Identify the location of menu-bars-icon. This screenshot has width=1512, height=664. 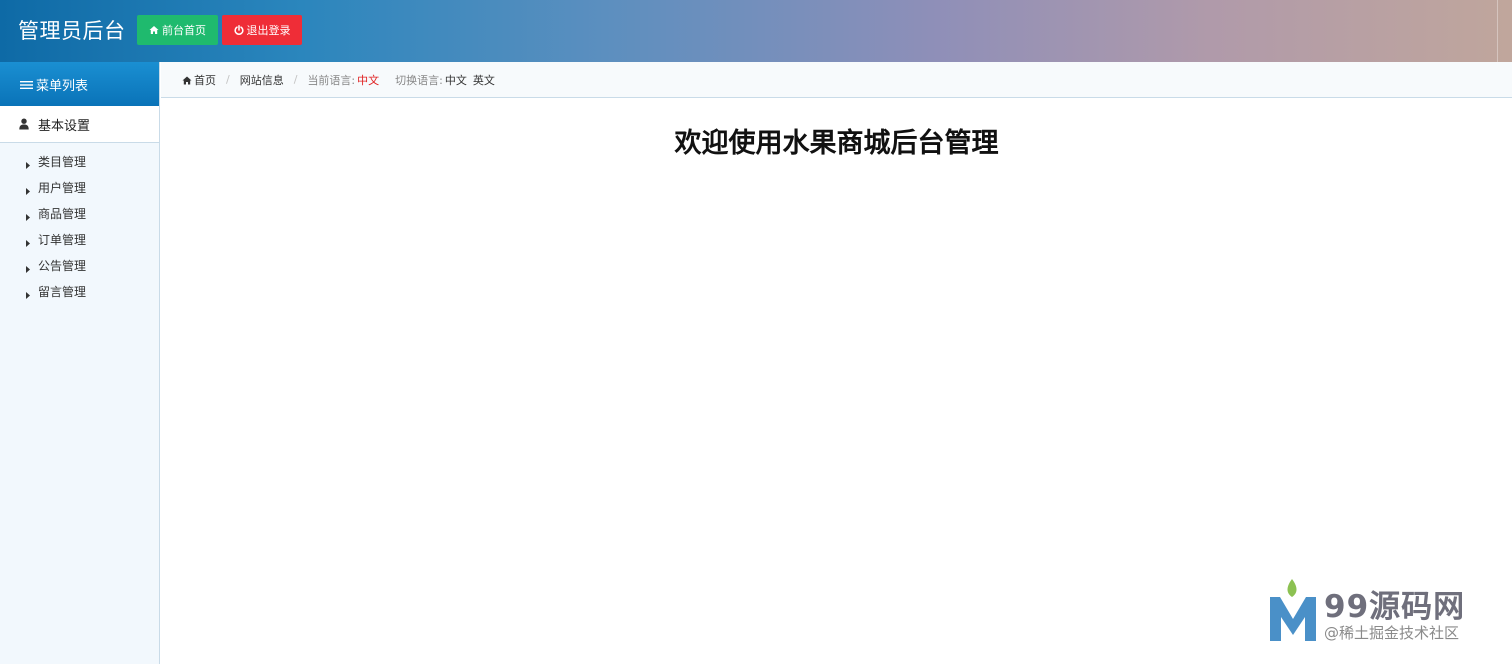
(27, 84).